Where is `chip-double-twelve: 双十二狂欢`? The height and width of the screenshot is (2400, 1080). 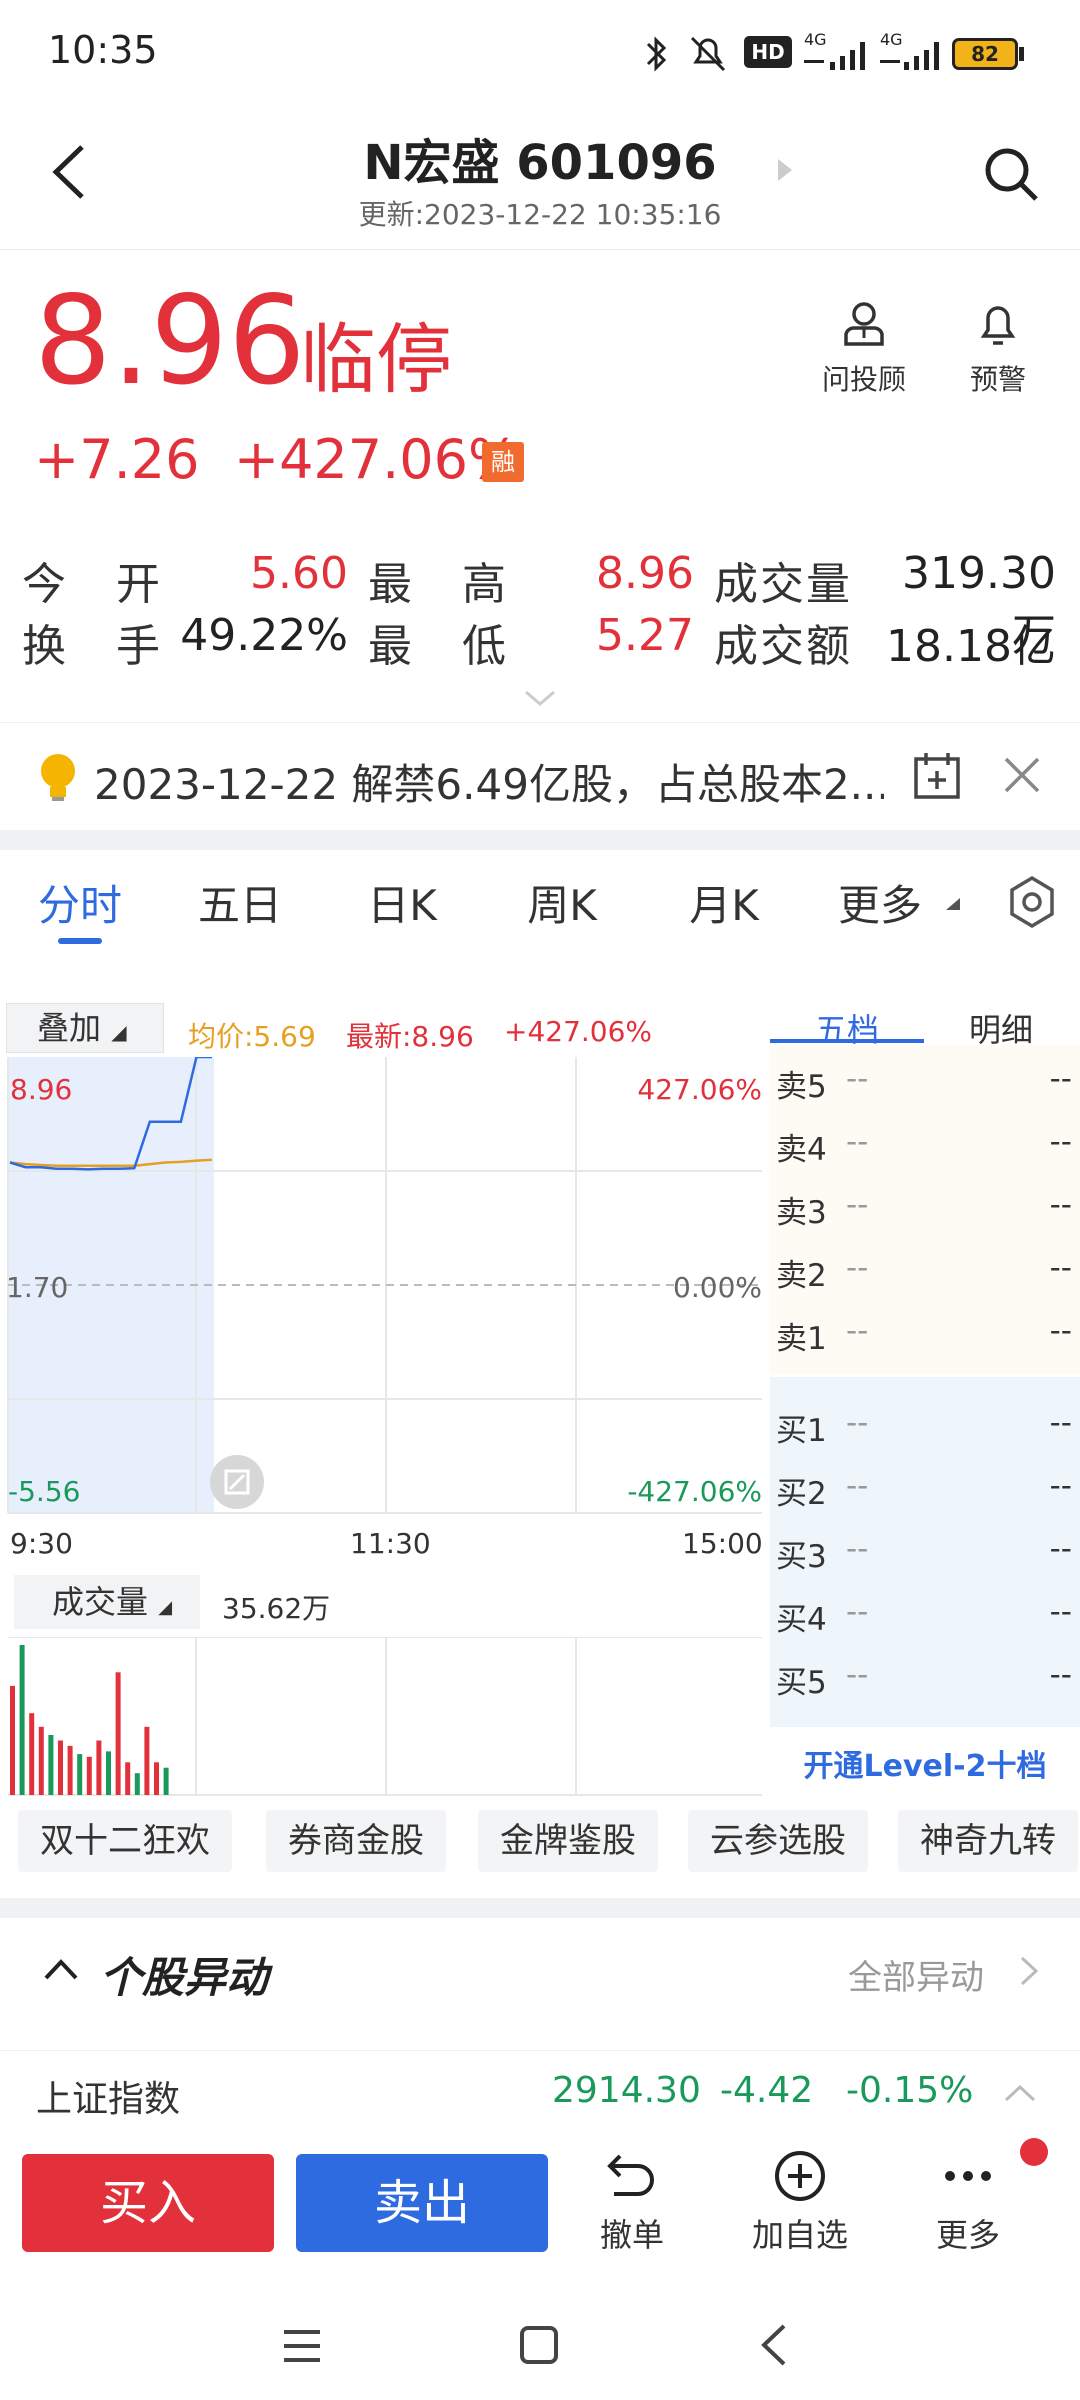
chip-double-twelve: 双十二狂欢 is located at coordinates (125, 1841).